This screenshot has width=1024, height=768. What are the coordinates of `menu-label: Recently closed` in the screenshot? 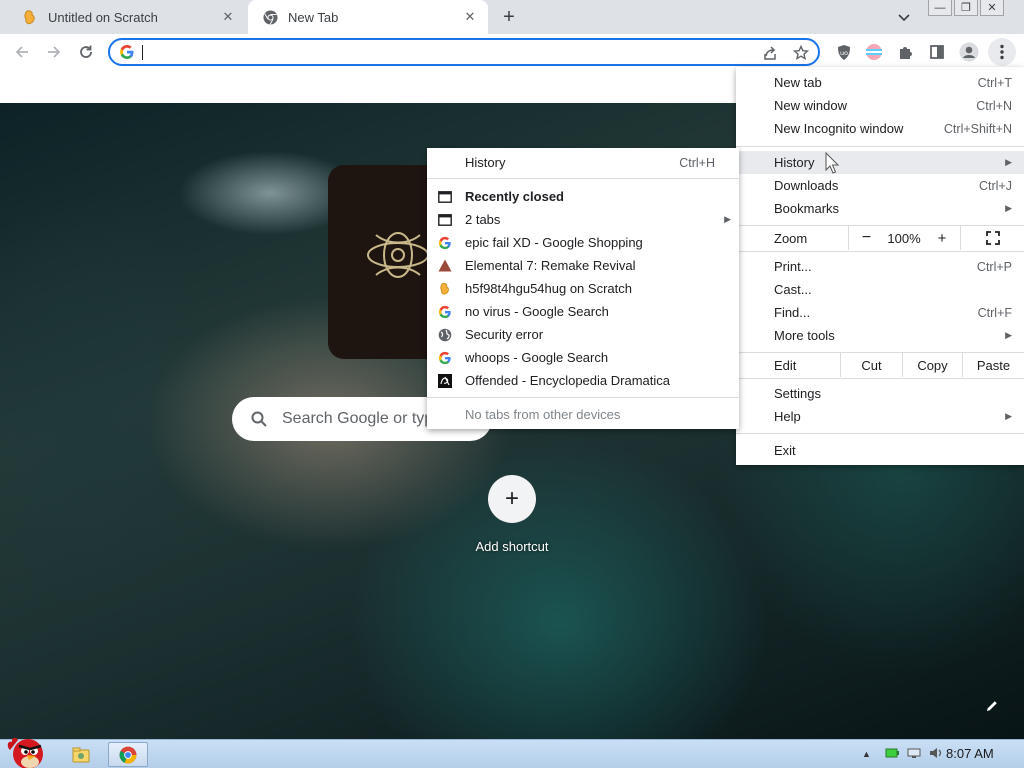 It's located at (514, 196).